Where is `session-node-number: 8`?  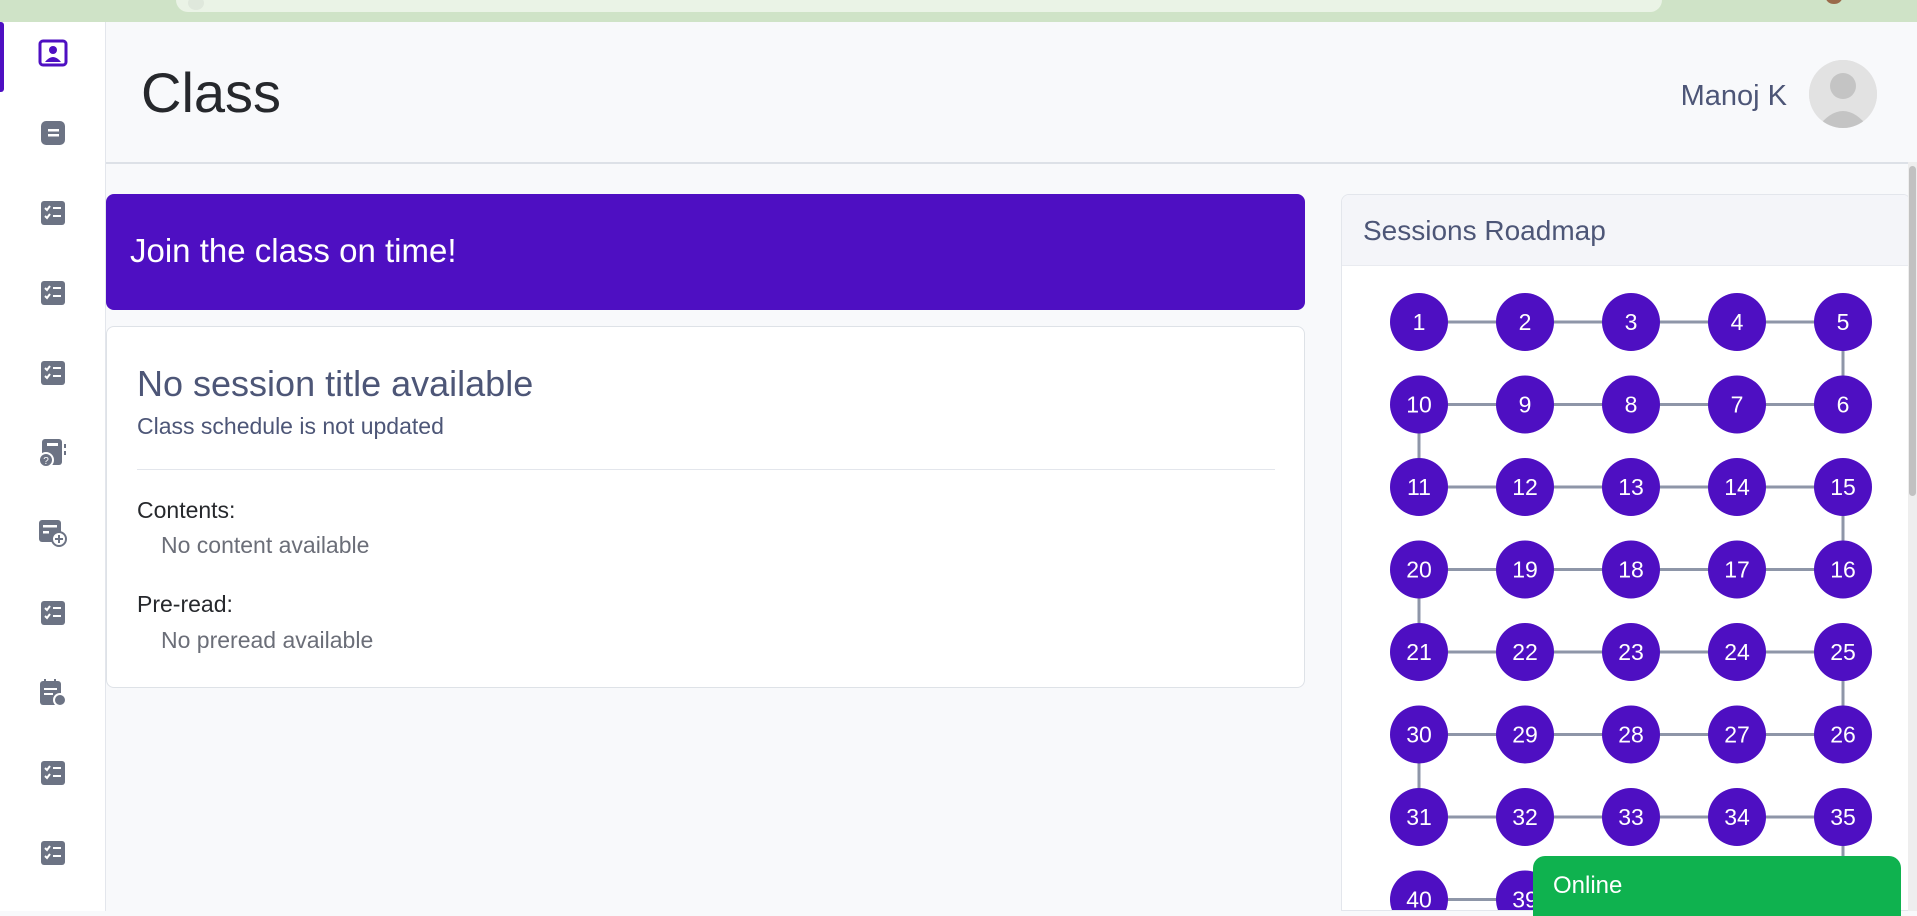 session-node-number: 8 is located at coordinates (1631, 405).